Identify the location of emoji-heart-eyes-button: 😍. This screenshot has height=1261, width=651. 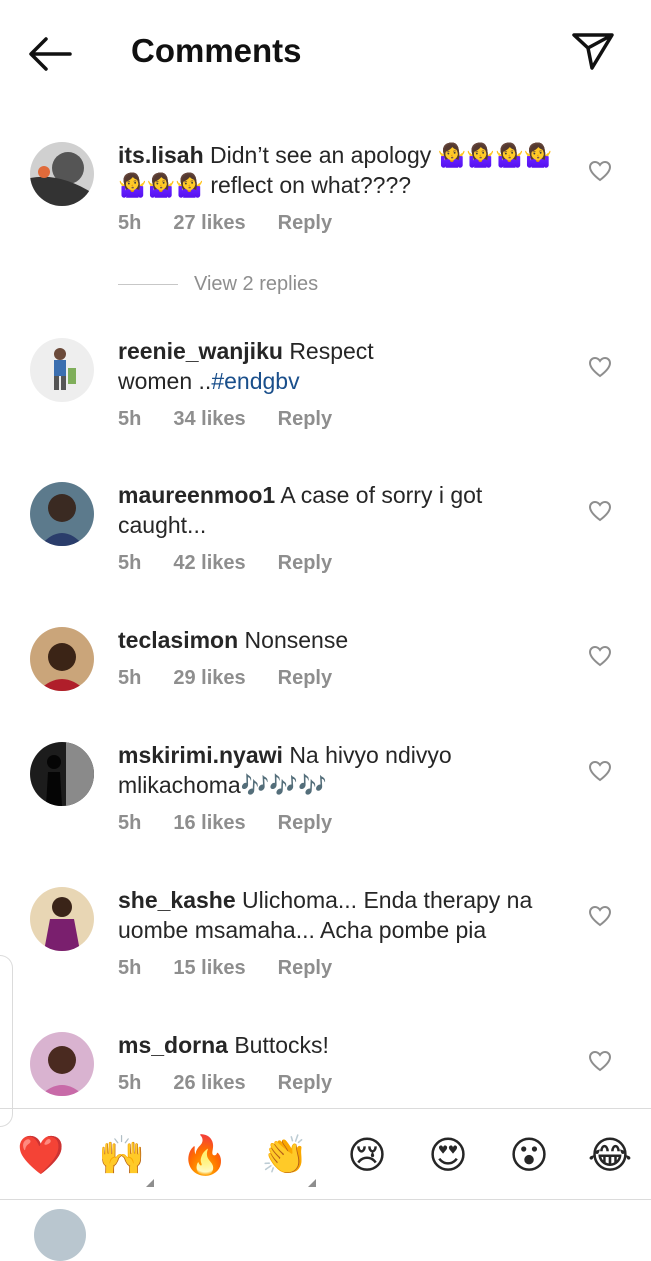
(448, 1156).